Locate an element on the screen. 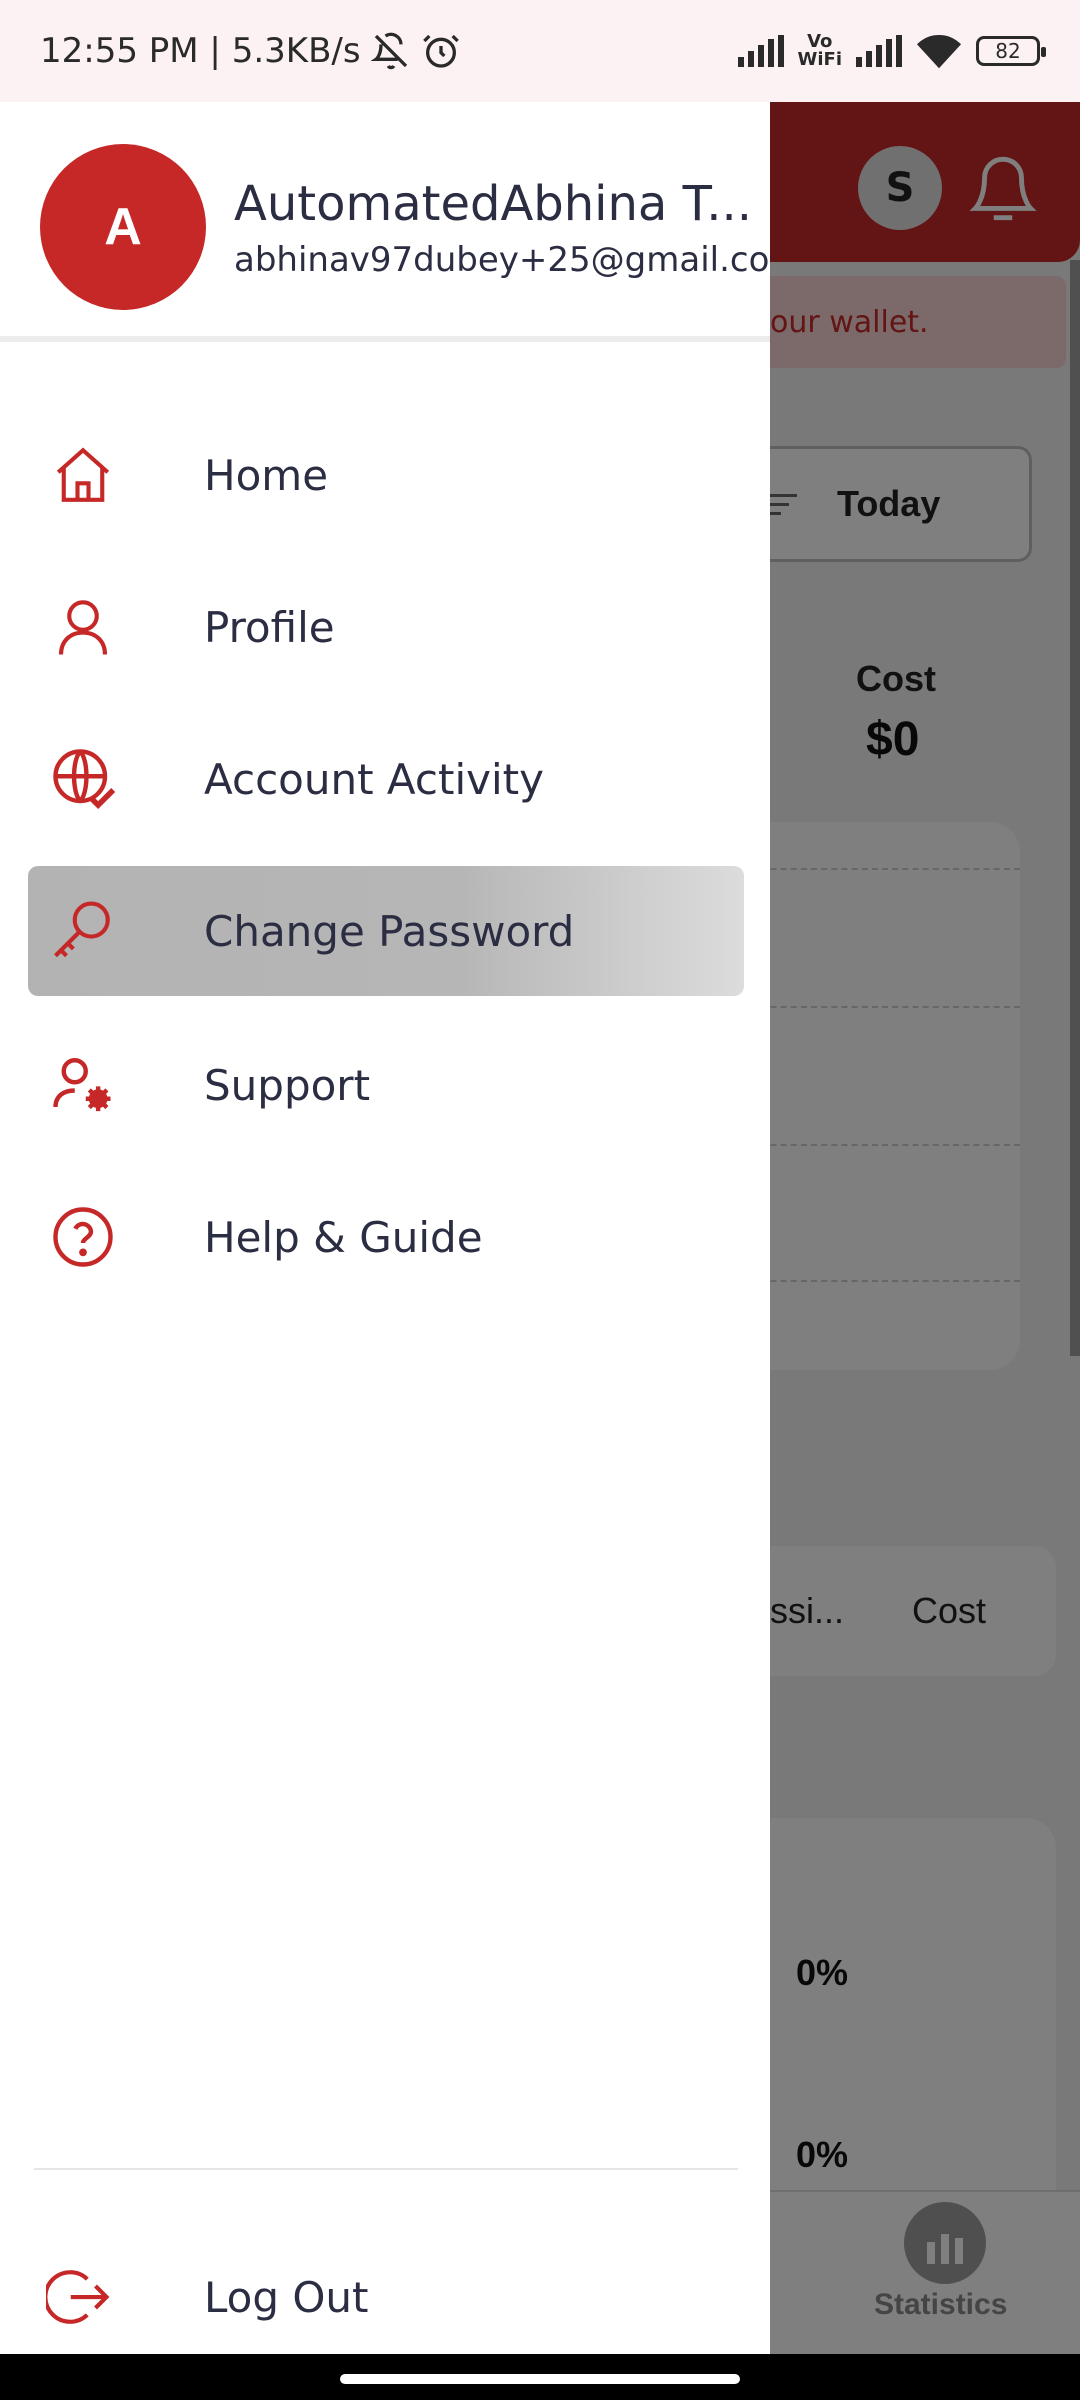 The image size is (1080, 2400). wifi-icon is located at coordinates (939, 51).